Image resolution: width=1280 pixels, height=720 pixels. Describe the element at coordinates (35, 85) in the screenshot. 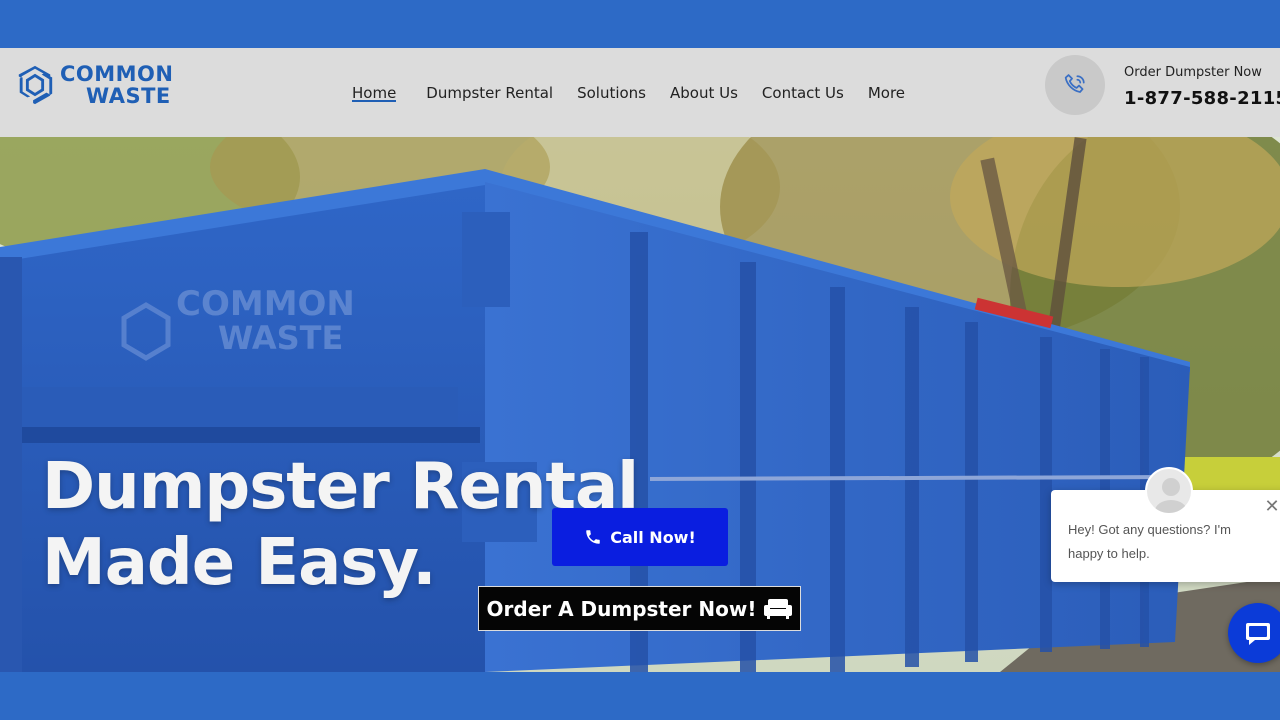

I see `hexagon-logo-icon` at that location.